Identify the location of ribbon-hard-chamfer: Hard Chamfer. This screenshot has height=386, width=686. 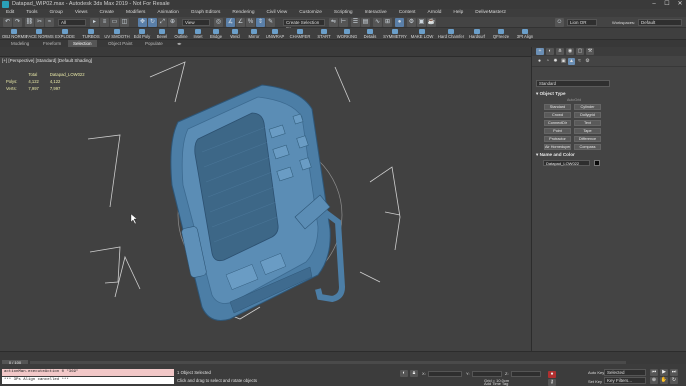
(451, 34).